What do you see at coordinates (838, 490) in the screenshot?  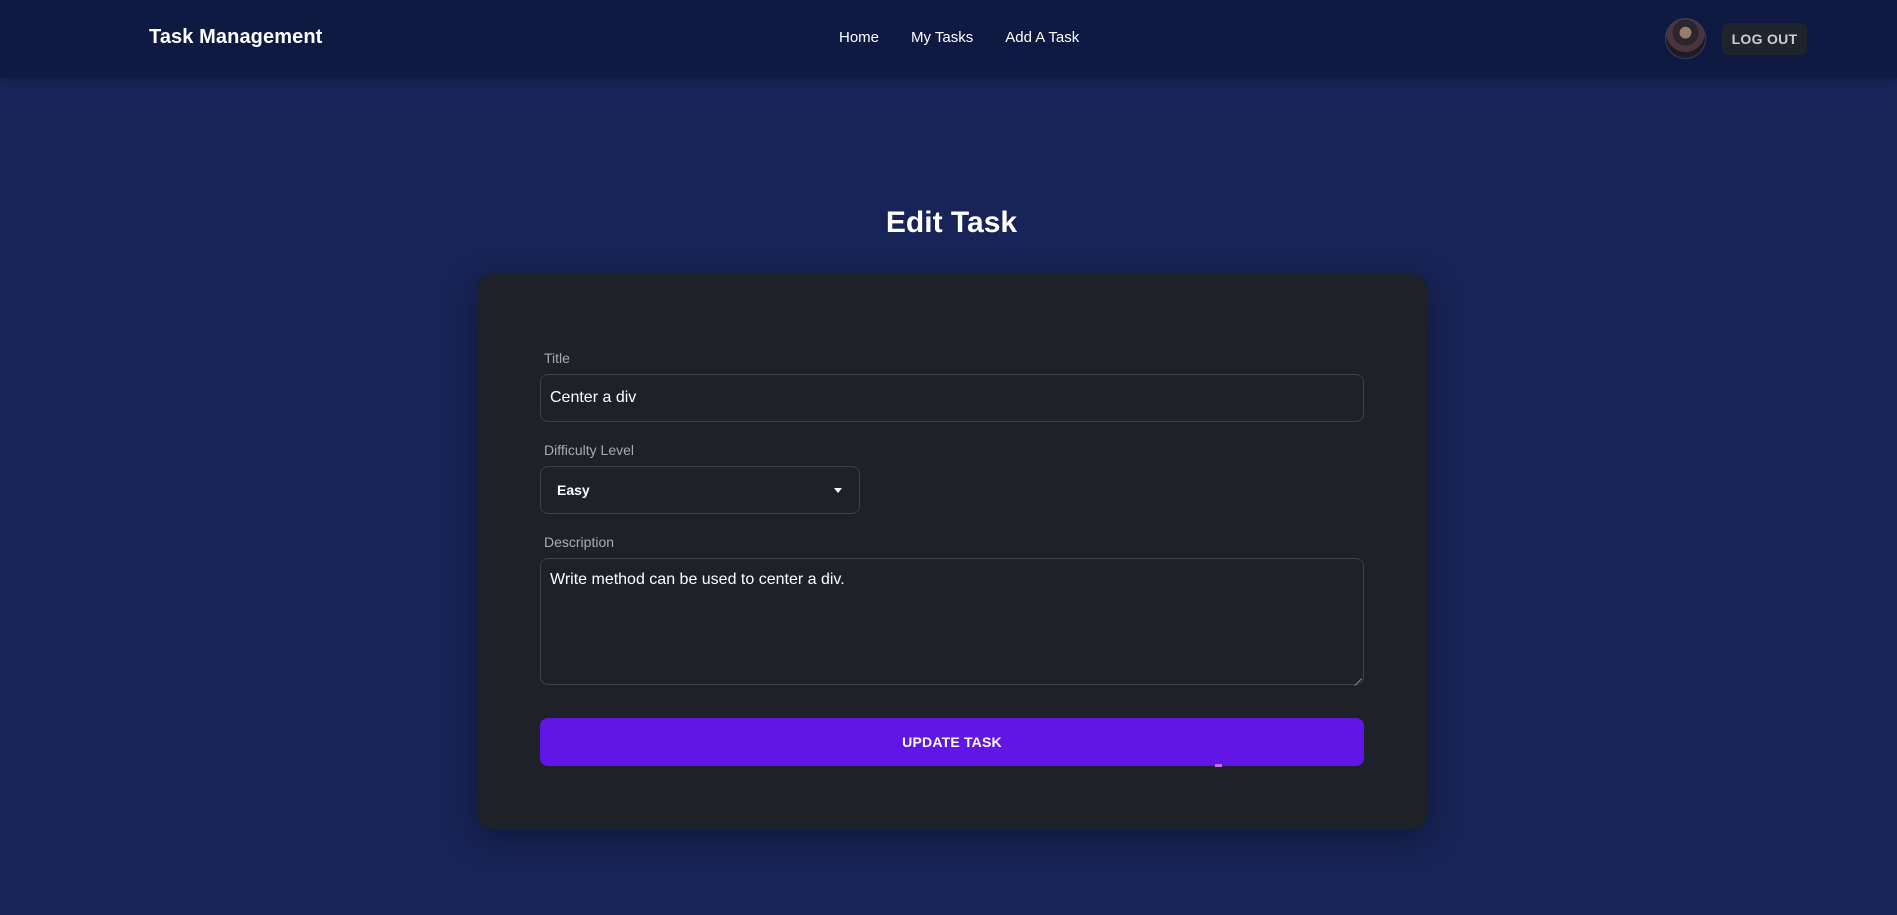 I see `caret-down-icon` at bounding box center [838, 490].